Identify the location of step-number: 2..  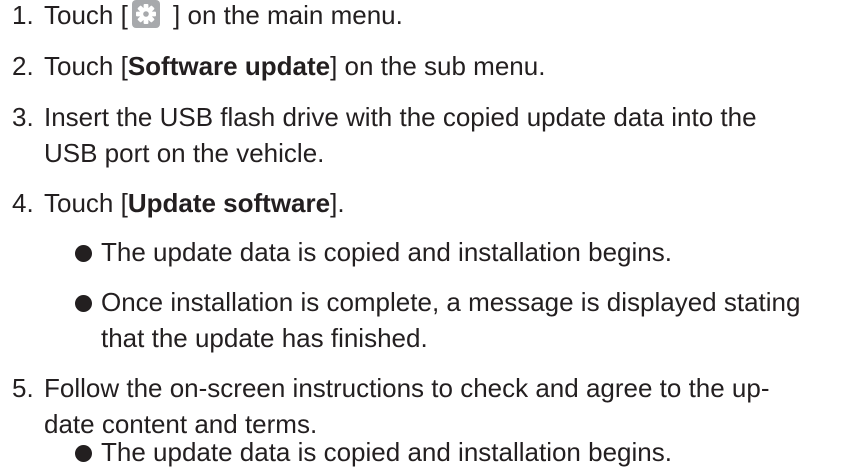
(23, 66).